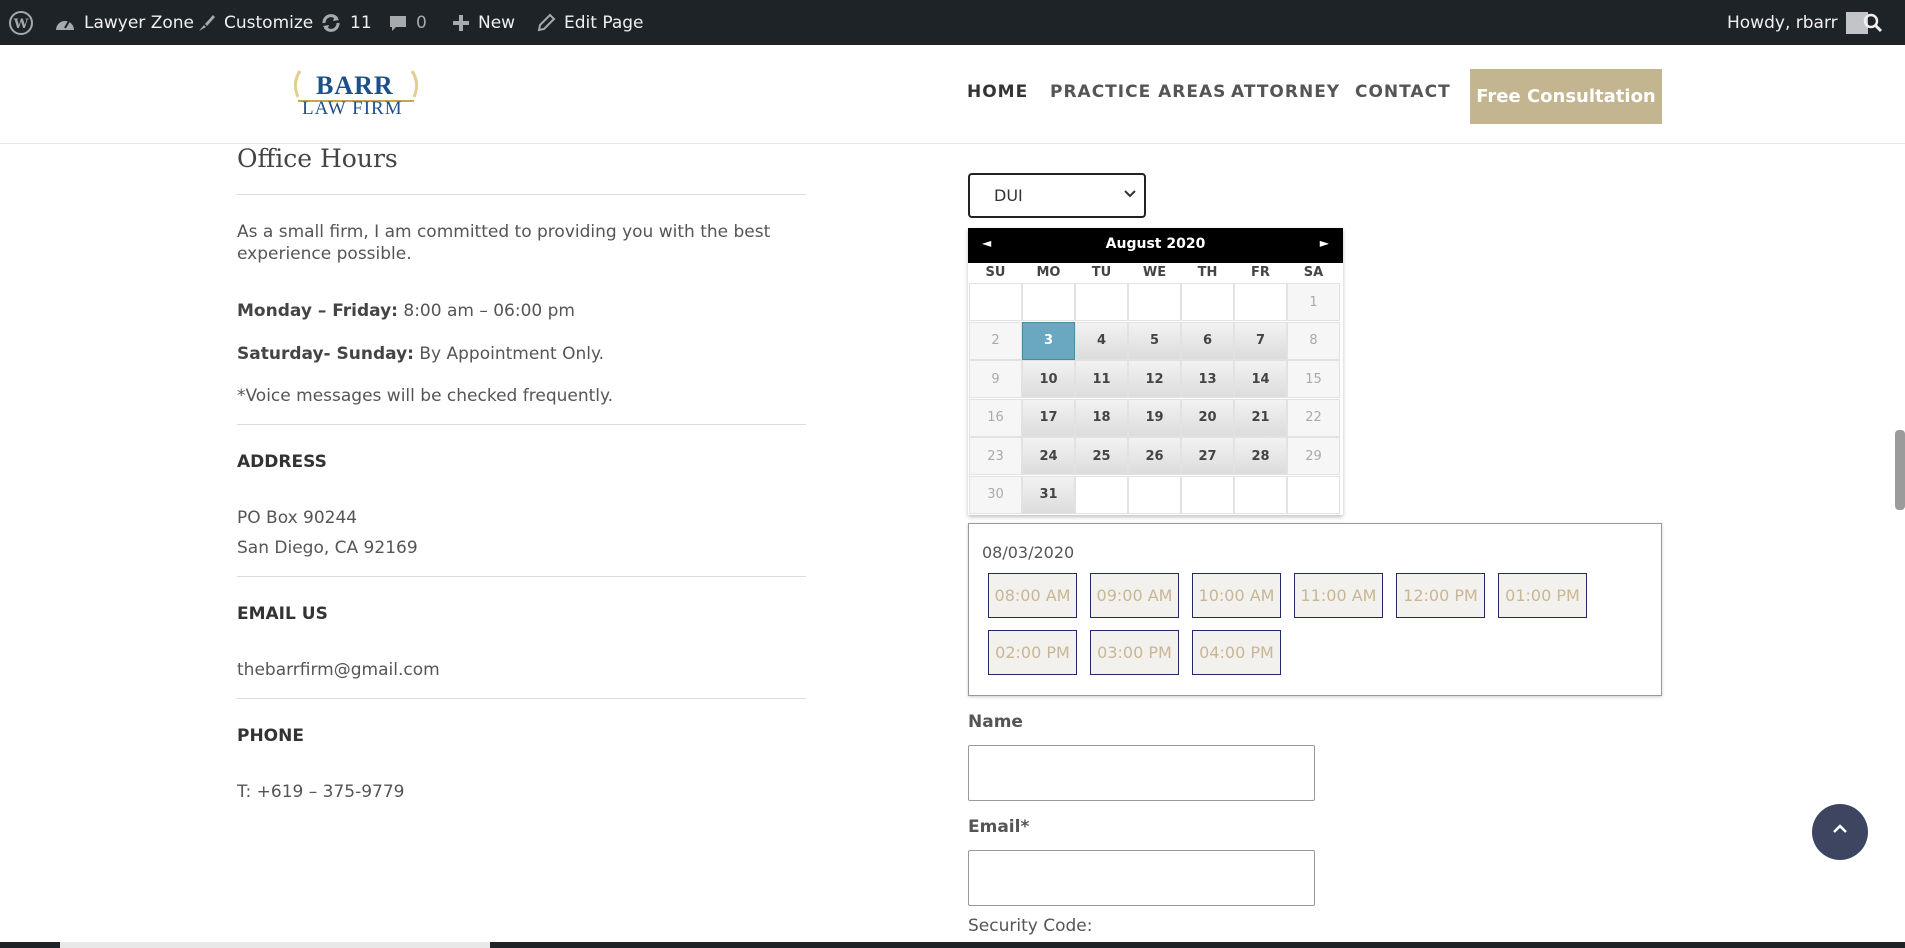 The height and width of the screenshot is (948, 1905). Describe the element at coordinates (1236, 595) in the screenshot. I see `time-slot-button: 10:00 AM` at that location.